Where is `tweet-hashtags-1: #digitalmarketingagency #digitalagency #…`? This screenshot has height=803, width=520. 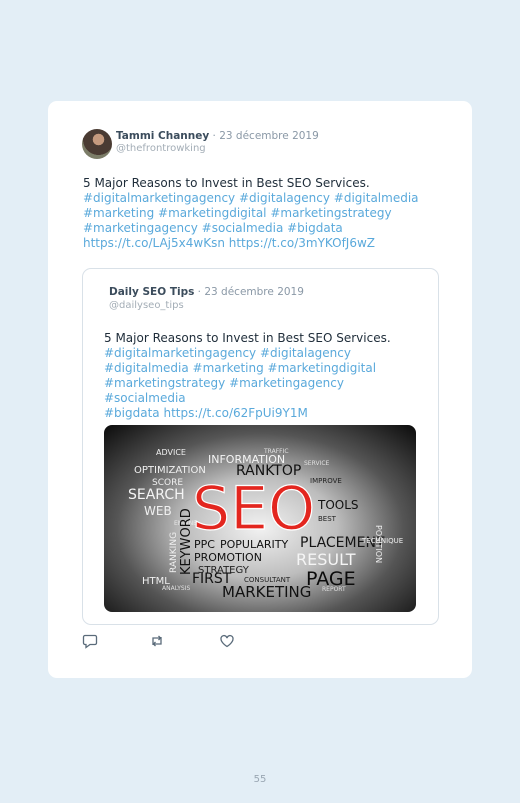
tweet-hashtags-1: #digitalmarketingagency #digitalagency #… is located at coordinates (253, 198).